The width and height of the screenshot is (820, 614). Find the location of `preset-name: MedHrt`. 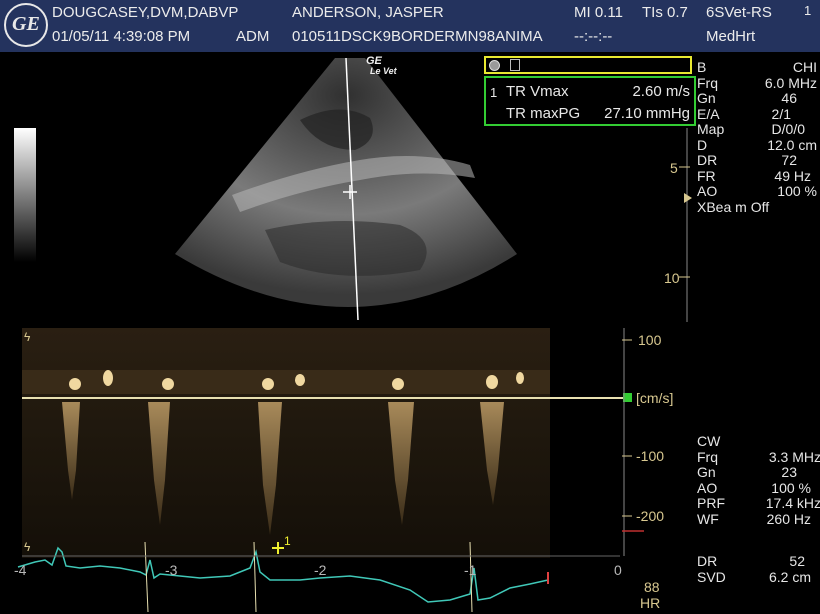

preset-name: MedHrt is located at coordinates (731, 36).